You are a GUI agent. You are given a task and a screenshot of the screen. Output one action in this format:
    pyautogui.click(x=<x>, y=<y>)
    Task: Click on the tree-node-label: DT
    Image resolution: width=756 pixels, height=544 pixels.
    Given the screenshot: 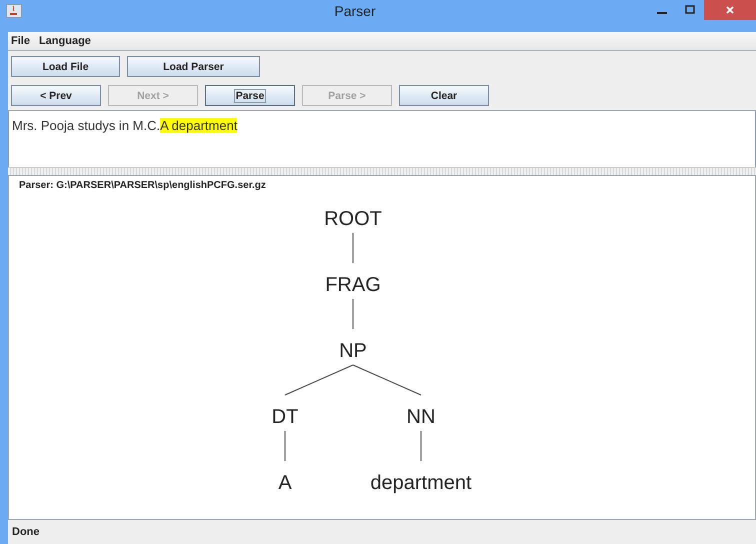 What is the action you would take?
    pyautogui.click(x=285, y=417)
    